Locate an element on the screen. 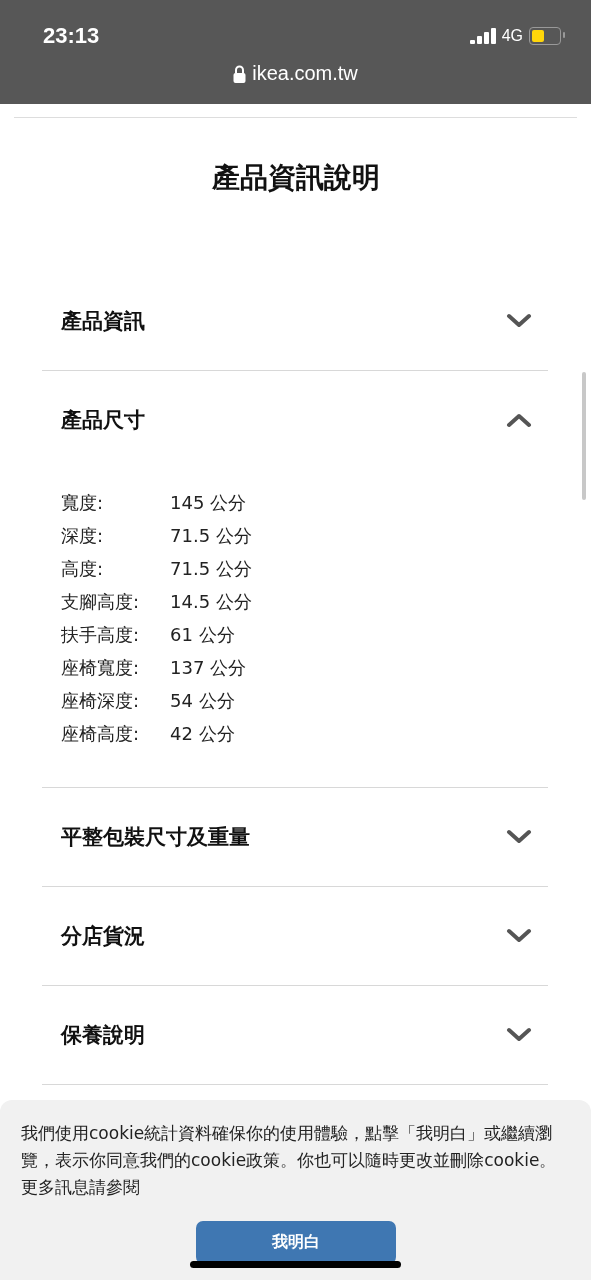  dimension-label: 深度: is located at coordinates (83, 536).